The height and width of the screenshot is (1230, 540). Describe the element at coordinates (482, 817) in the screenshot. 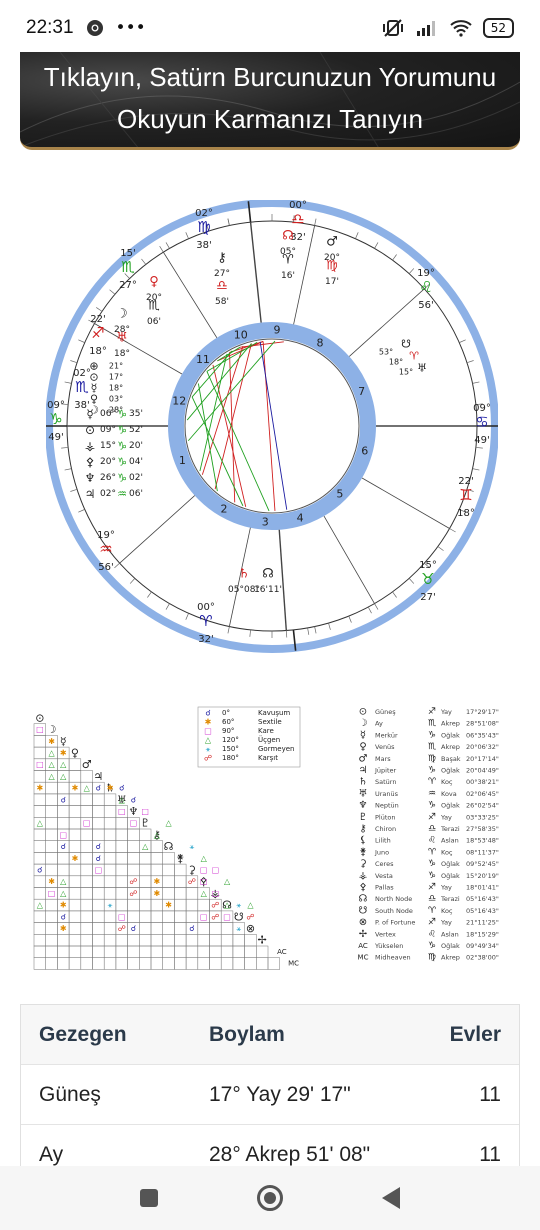

I see `planet-list-position: 03°33'25"` at that location.